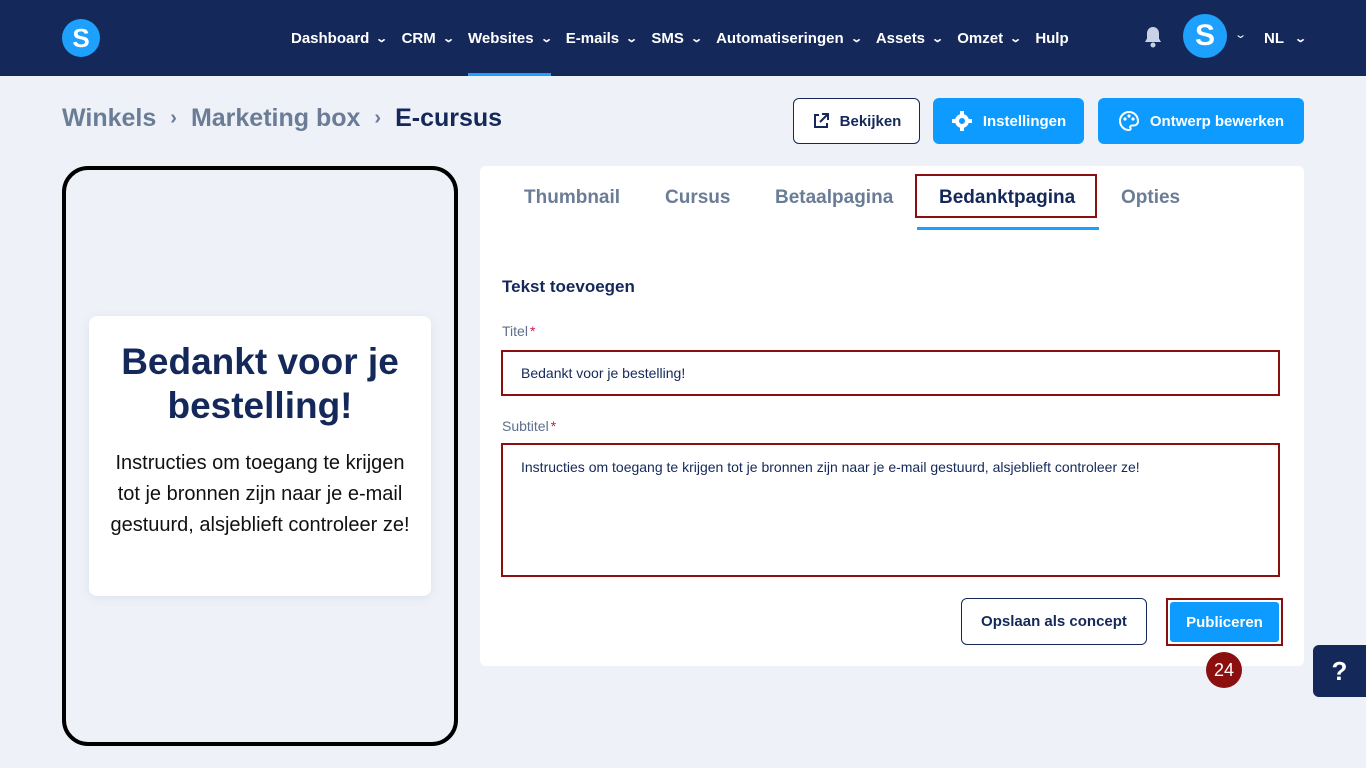 The image size is (1366, 768). I want to click on nav-item-dashboard: Dashboard ⌄, so click(340, 38).